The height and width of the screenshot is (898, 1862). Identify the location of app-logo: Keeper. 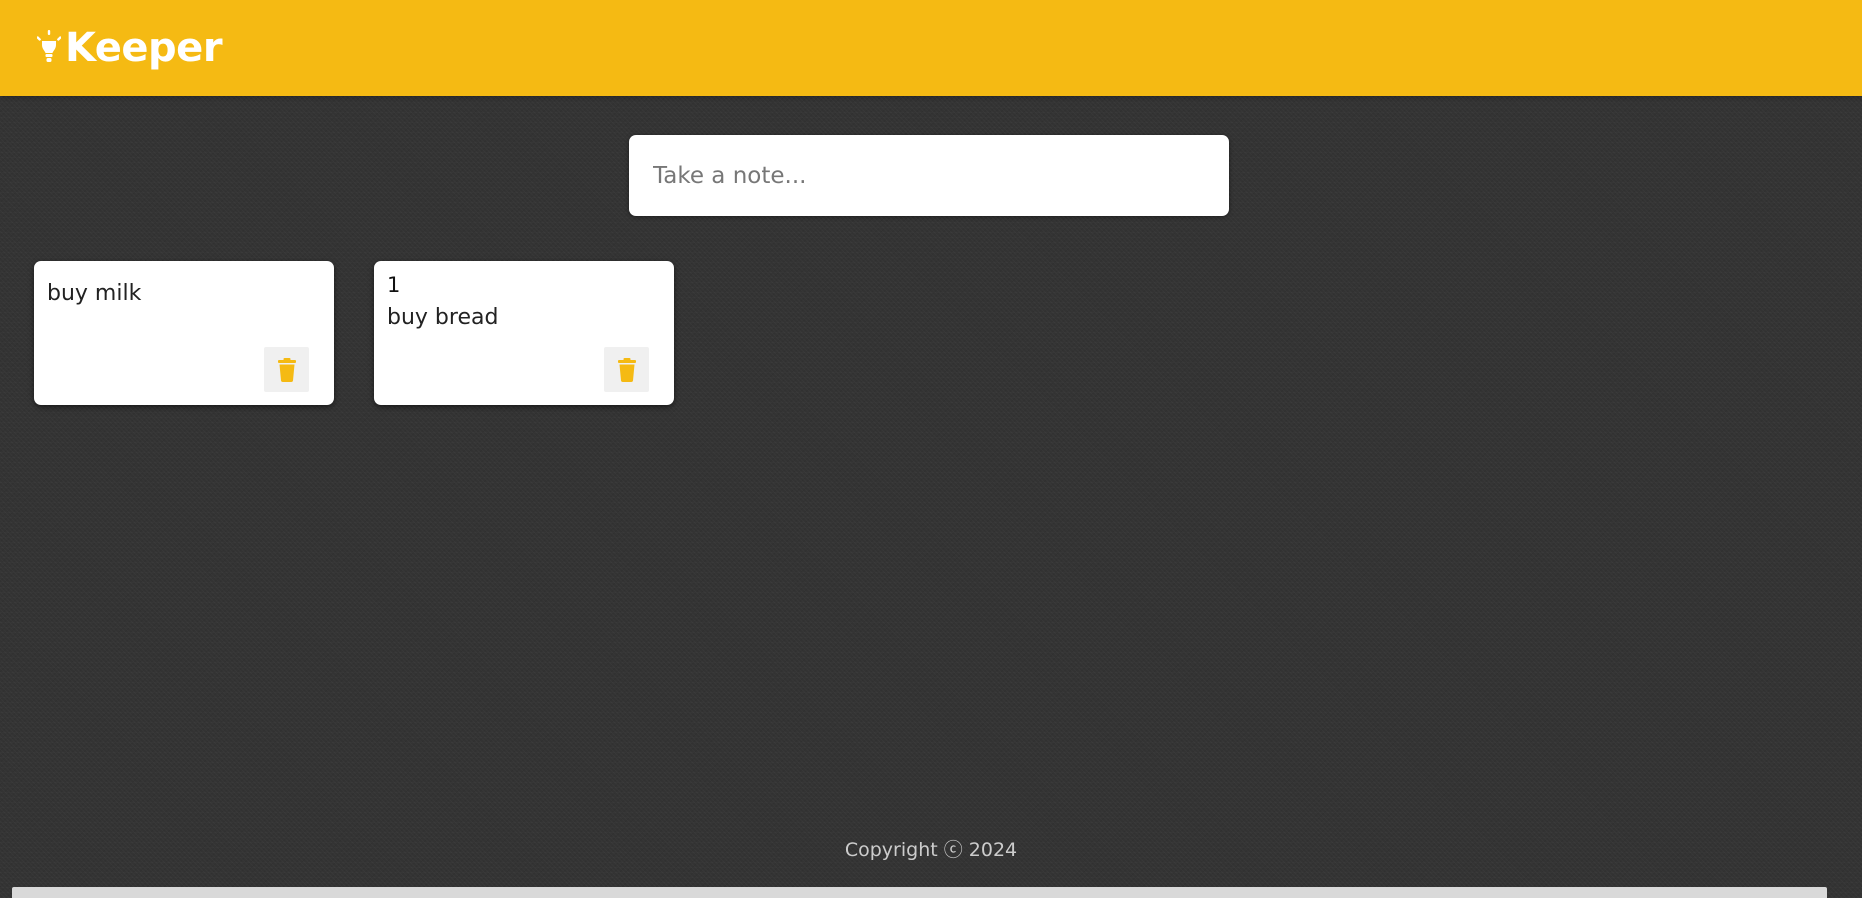
(130, 48).